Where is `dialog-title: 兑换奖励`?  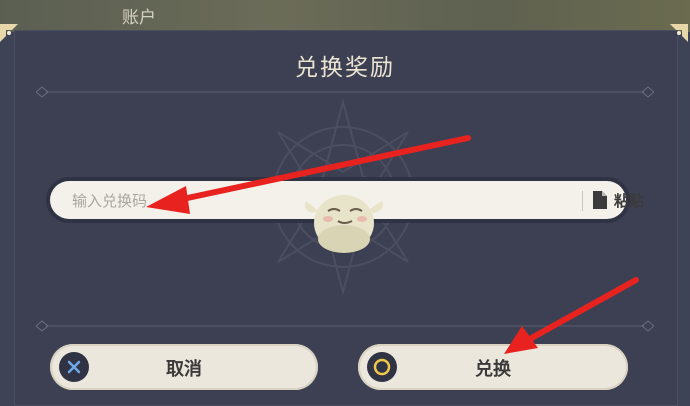
dialog-title: 兑换奖励 is located at coordinates (345, 68).